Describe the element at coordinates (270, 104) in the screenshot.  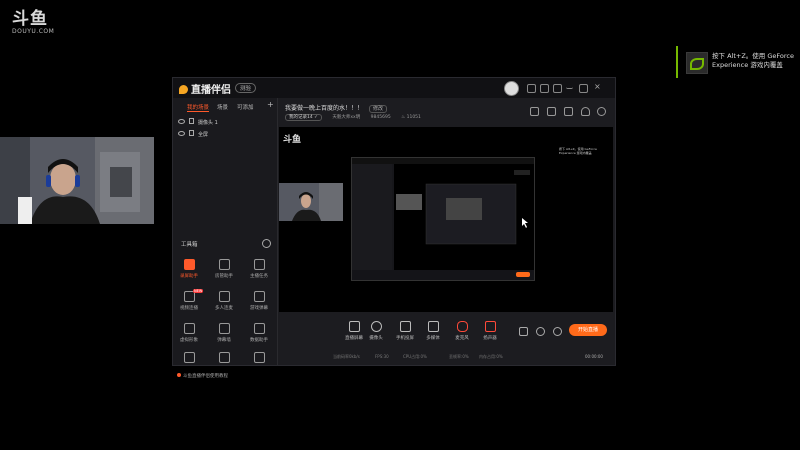
I see `add-scene-icon: +` at that location.